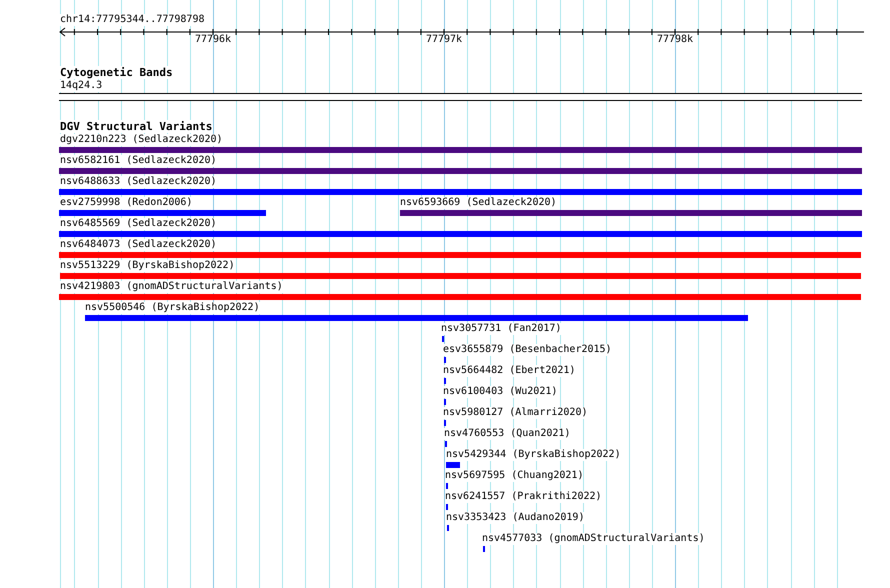 The width and height of the screenshot is (890, 588). What do you see at coordinates (138, 224) in the screenshot?
I see `variant-label: nsv6485569 (Sedlazeck2020)` at bounding box center [138, 224].